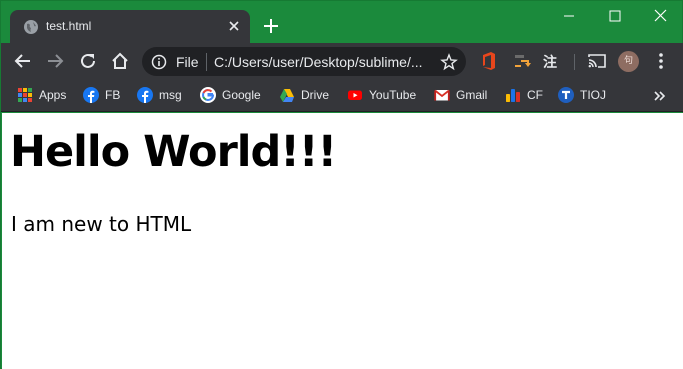  I want to click on cast-icon, so click(597, 61).